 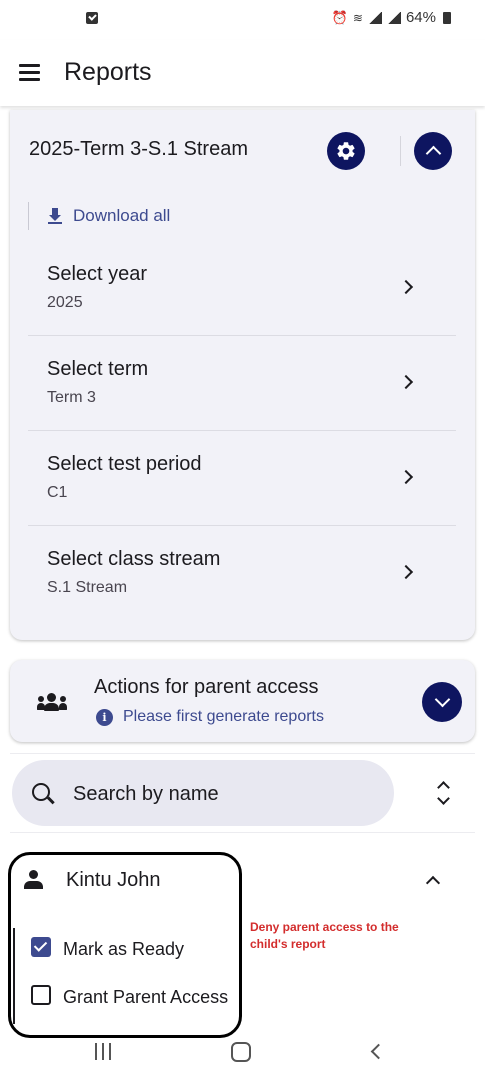 I want to click on grant-parent-access-checkbox, so click(x=41, y=995).